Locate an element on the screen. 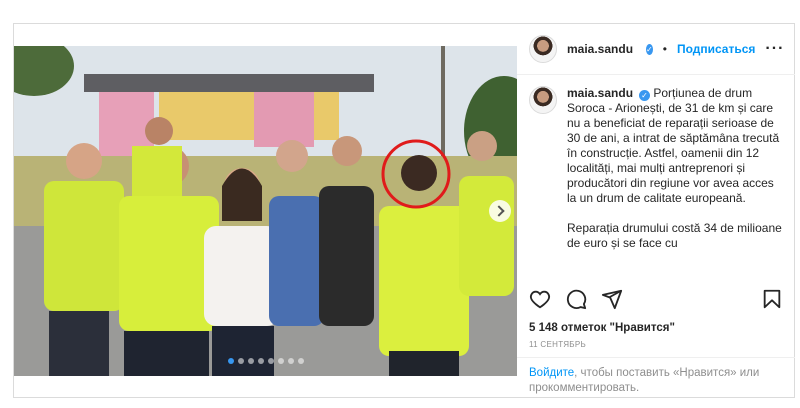 The height and width of the screenshot is (408, 800). avatar is located at coordinates (543, 49).